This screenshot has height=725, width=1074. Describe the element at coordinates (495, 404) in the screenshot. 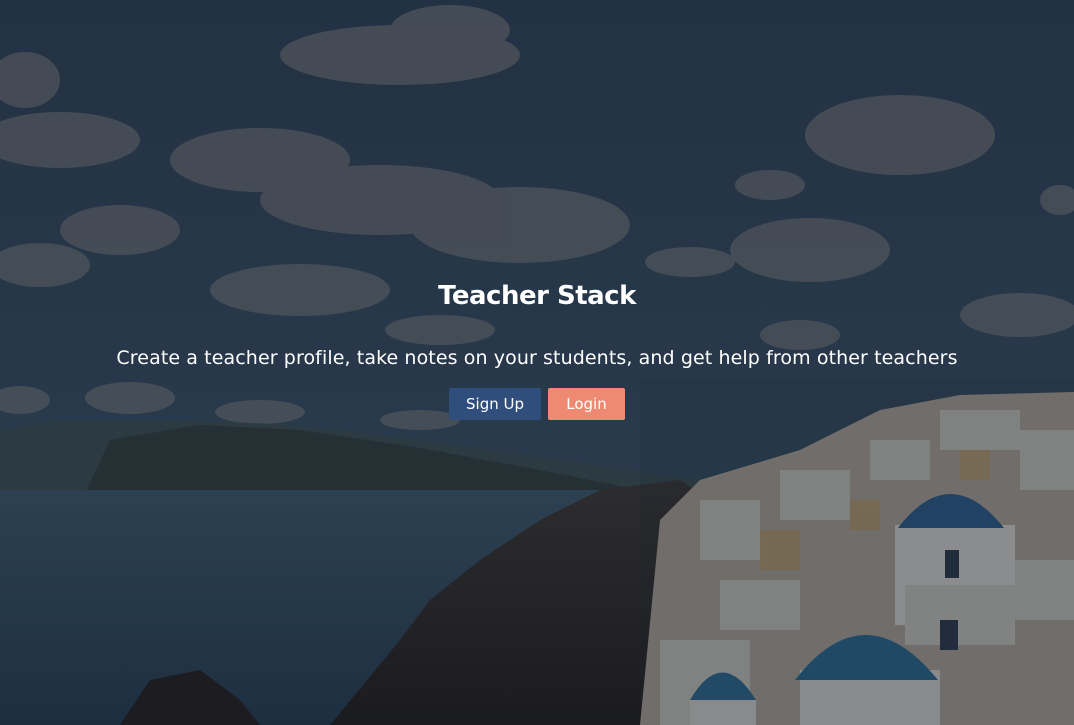

I see `sign-up-button: Sign Up` at that location.